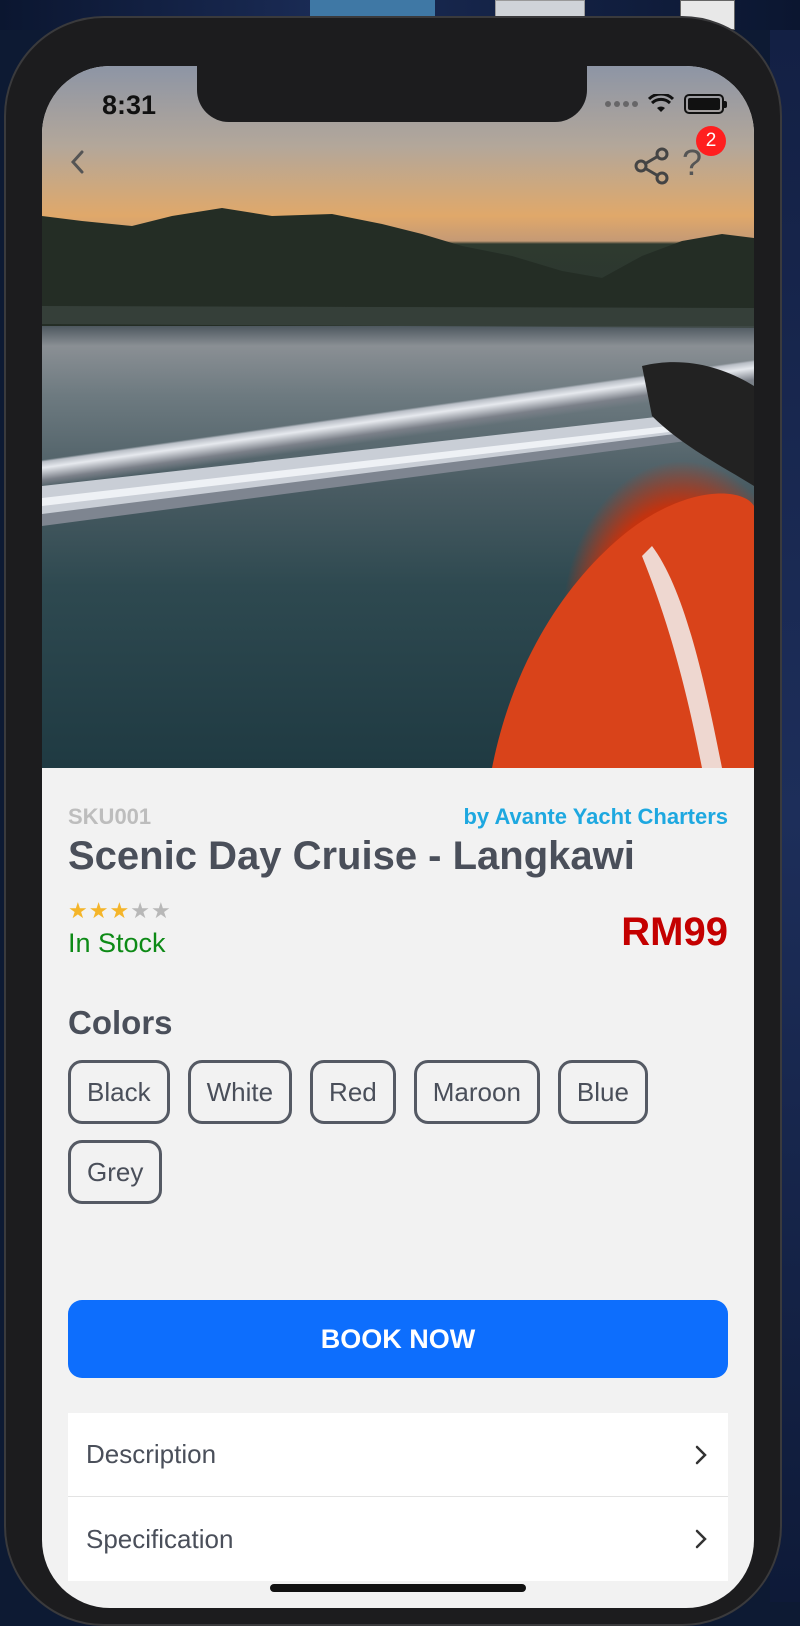  Describe the element at coordinates (621, 104) in the screenshot. I see `signal-icon` at that location.